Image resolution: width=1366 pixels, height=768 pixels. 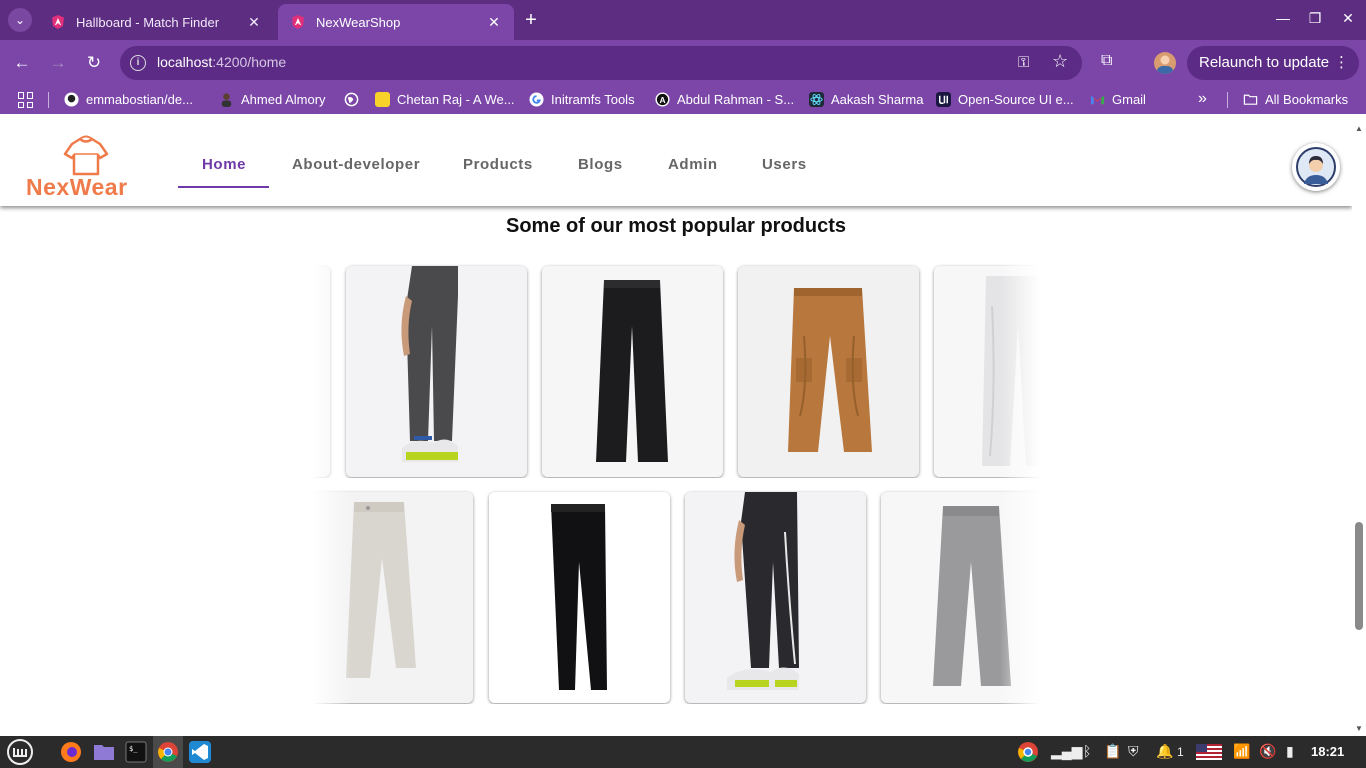 I want to click on nav-active-indicator, so click(x=223, y=187).